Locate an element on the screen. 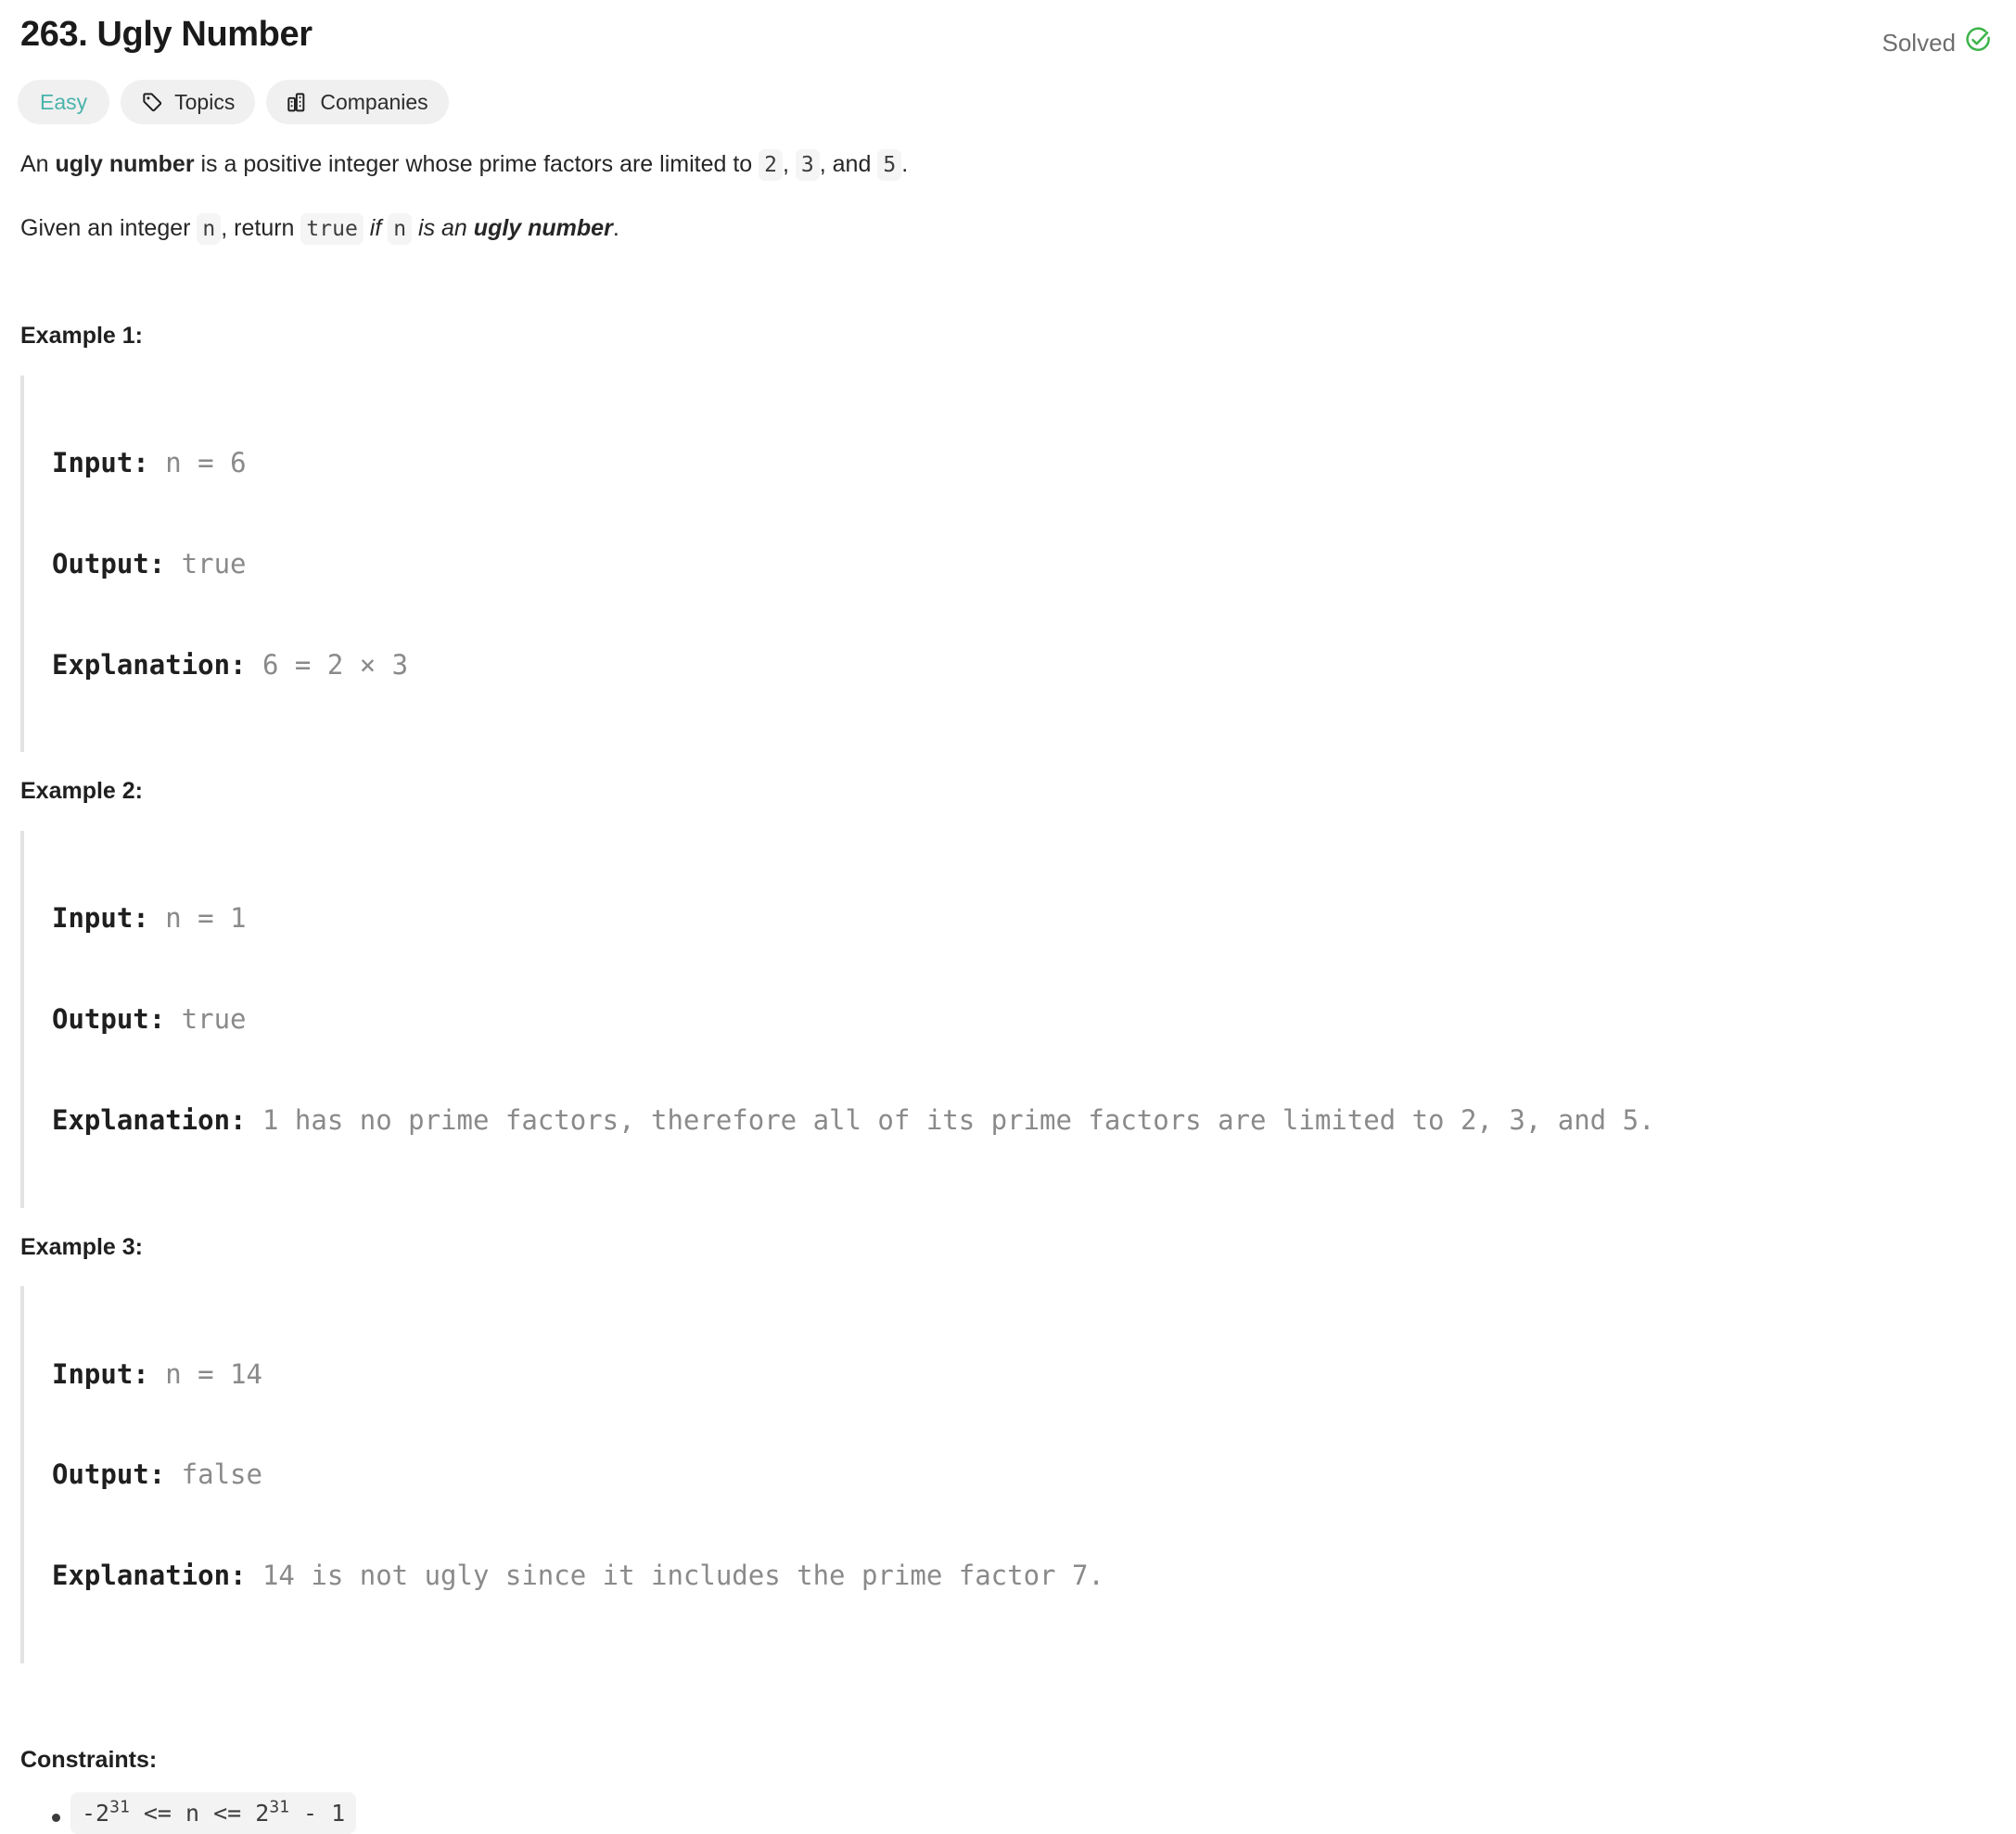 Image resolution: width=2016 pixels, height=1834 pixels. inline-code-n-1: n is located at coordinates (209, 228).